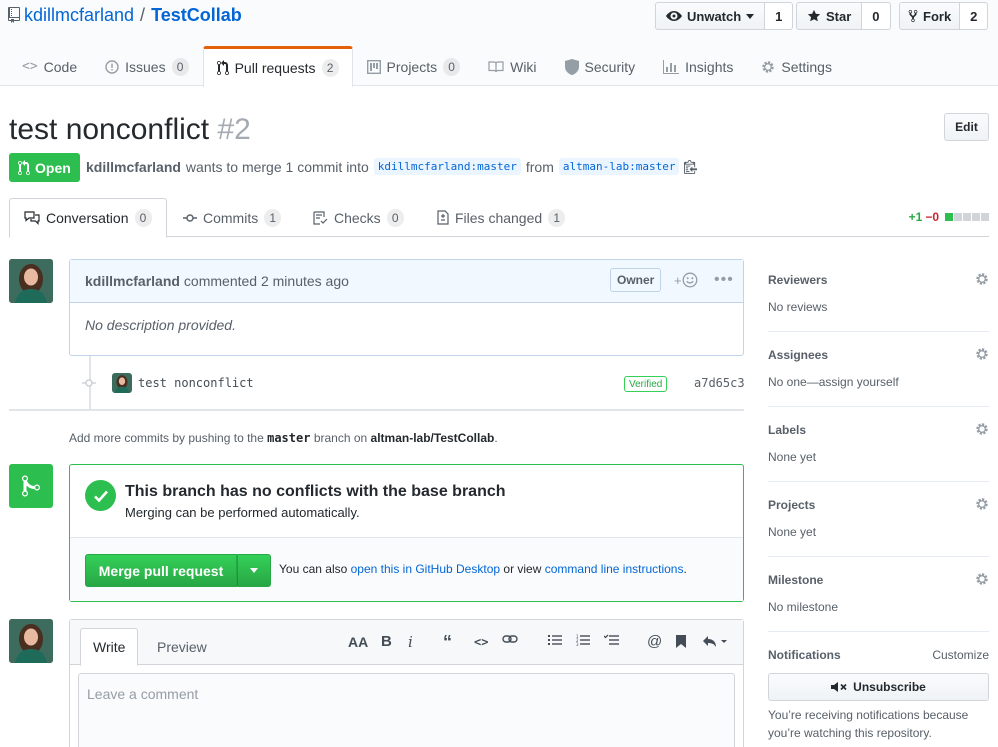 This screenshot has height=747, width=998. Describe the element at coordinates (122, 383) in the screenshot. I see `commit-avatar` at that location.